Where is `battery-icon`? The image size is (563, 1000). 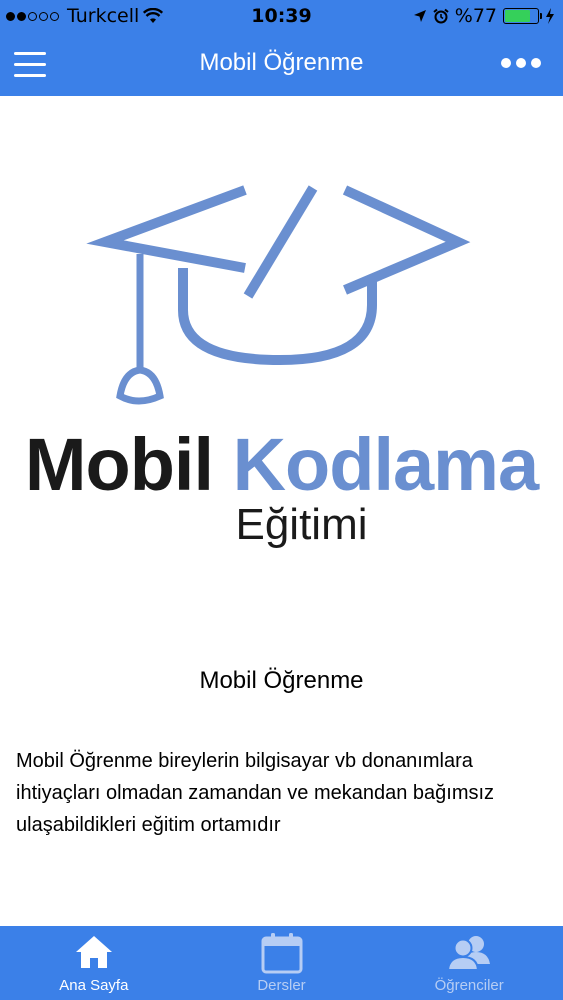
battery-icon is located at coordinates (522, 16).